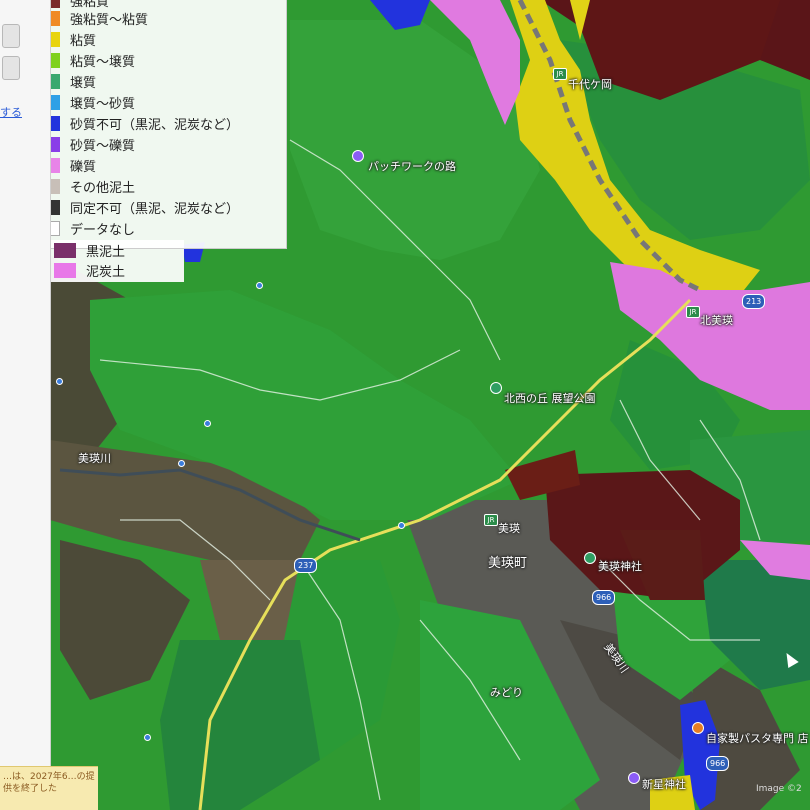 The image size is (810, 810). I want to click on legend-label: 同定不可（黒泥、泥炭など）, so click(155, 209).